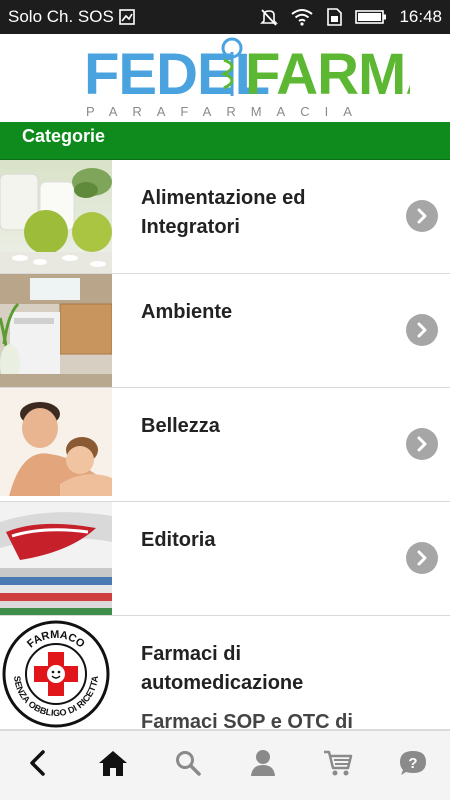  I want to click on home-icon, so click(113, 765).